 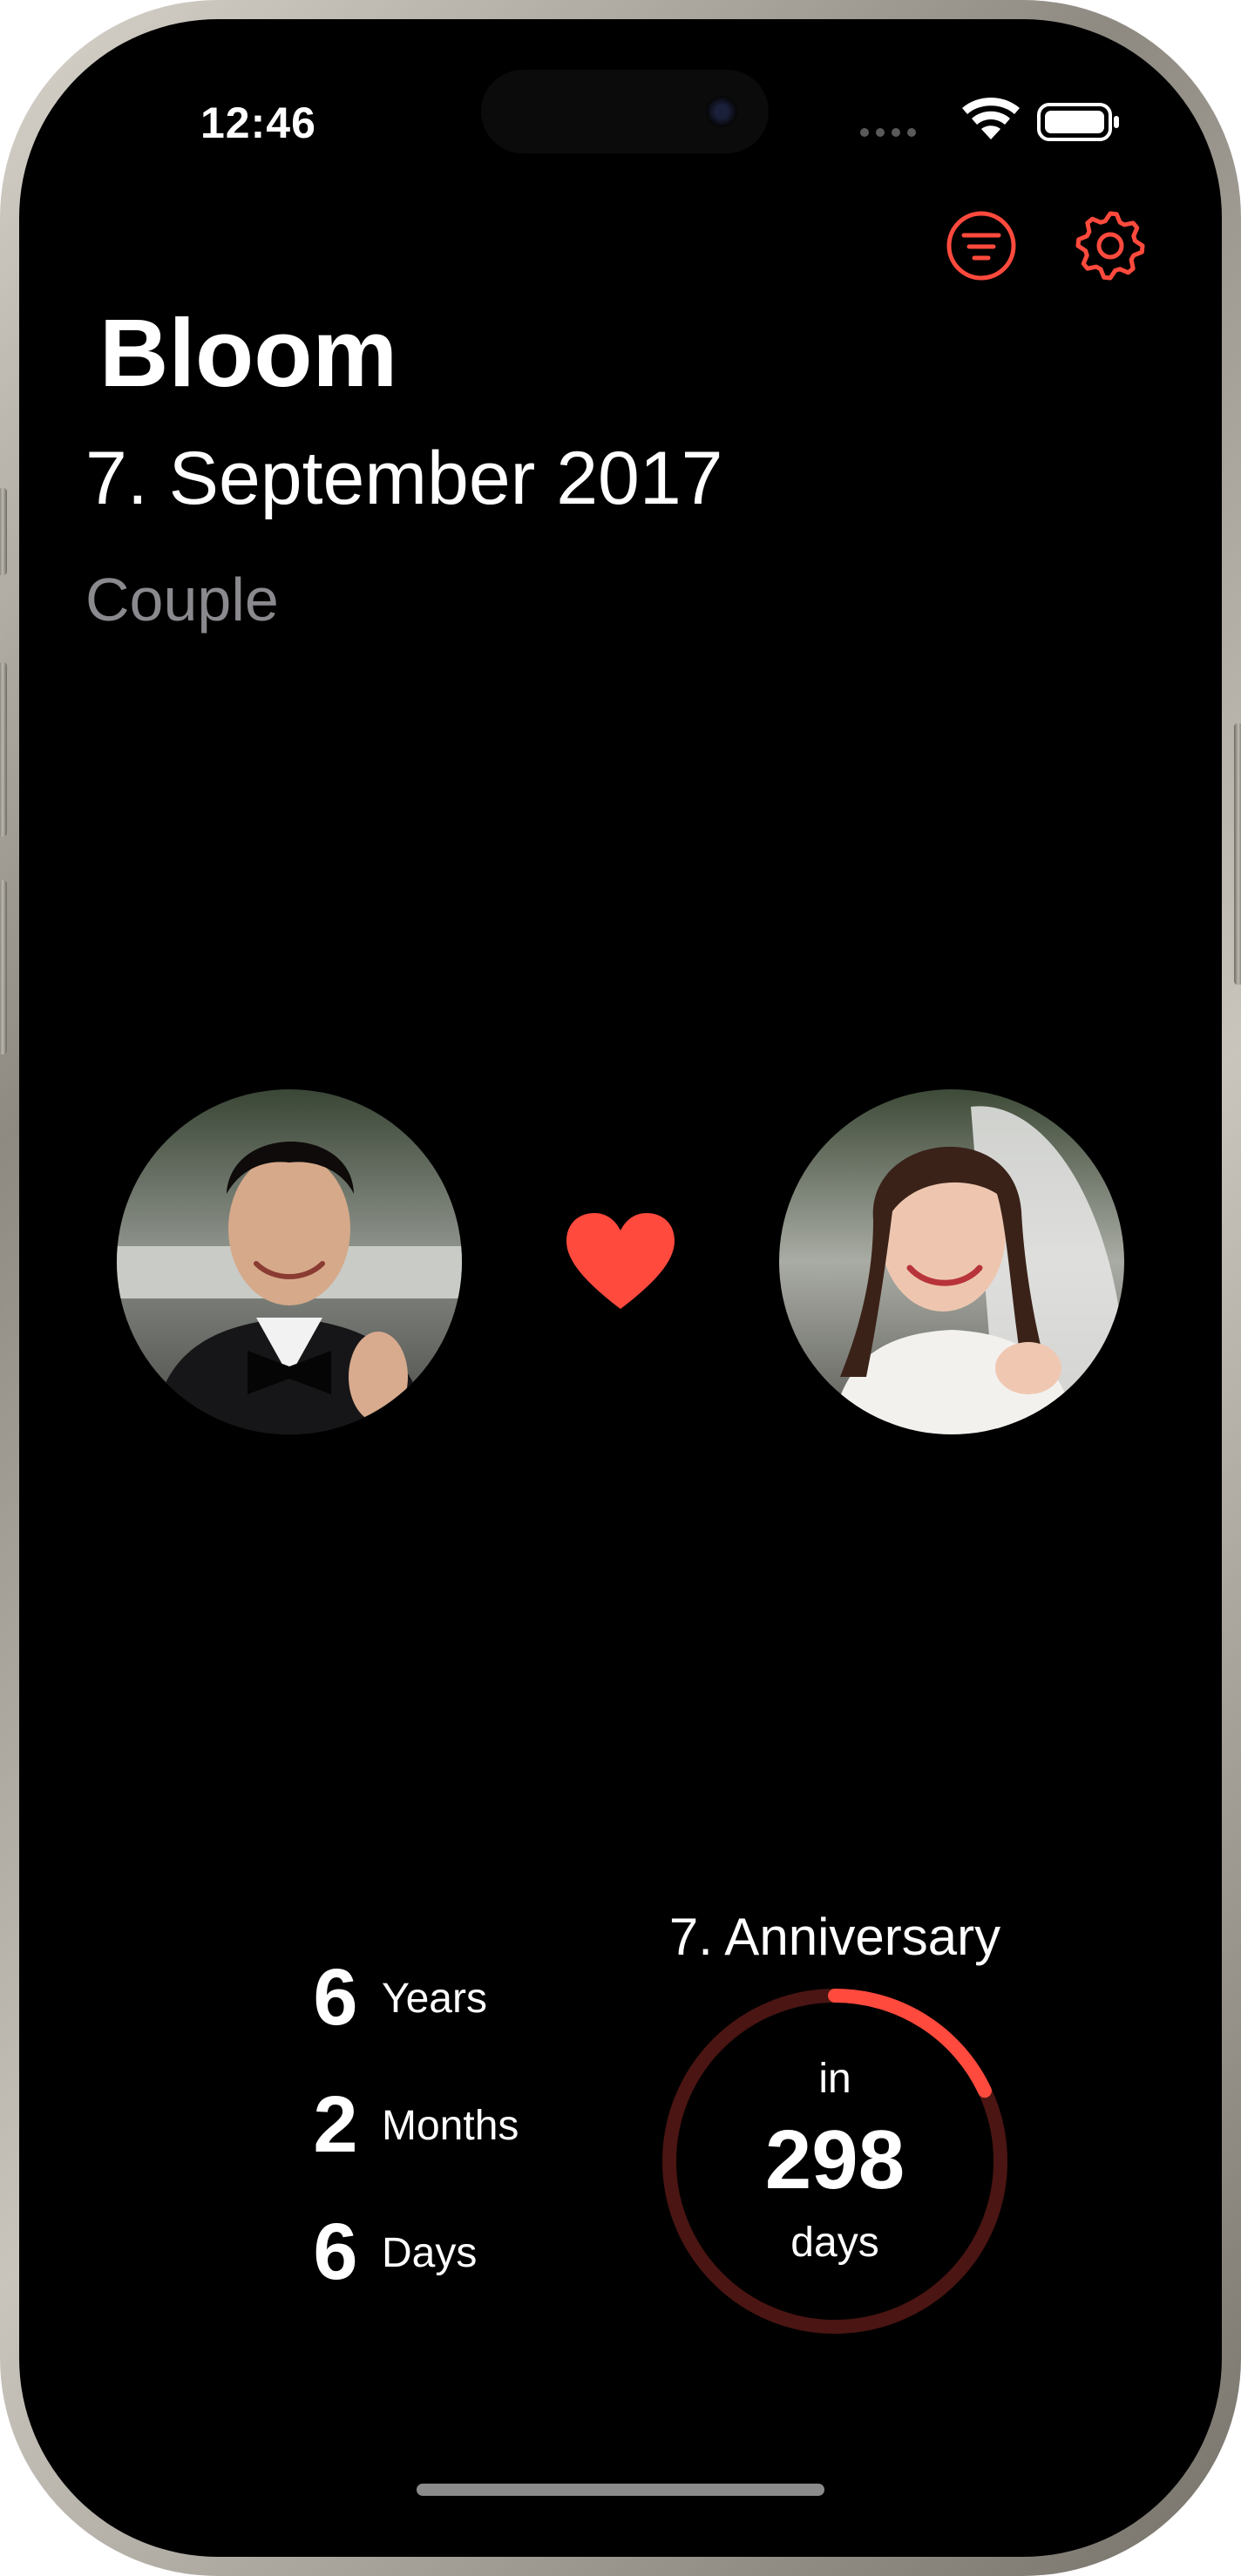 What do you see at coordinates (721, 112) in the screenshot?
I see `front-camera` at bounding box center [721, 112].